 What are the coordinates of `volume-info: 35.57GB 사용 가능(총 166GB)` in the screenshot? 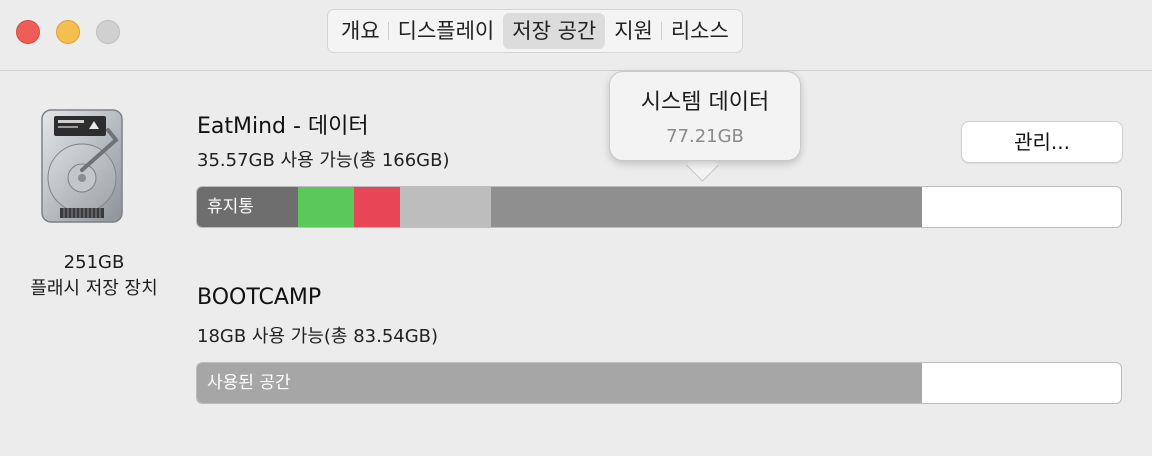 It's located at (323, 160).